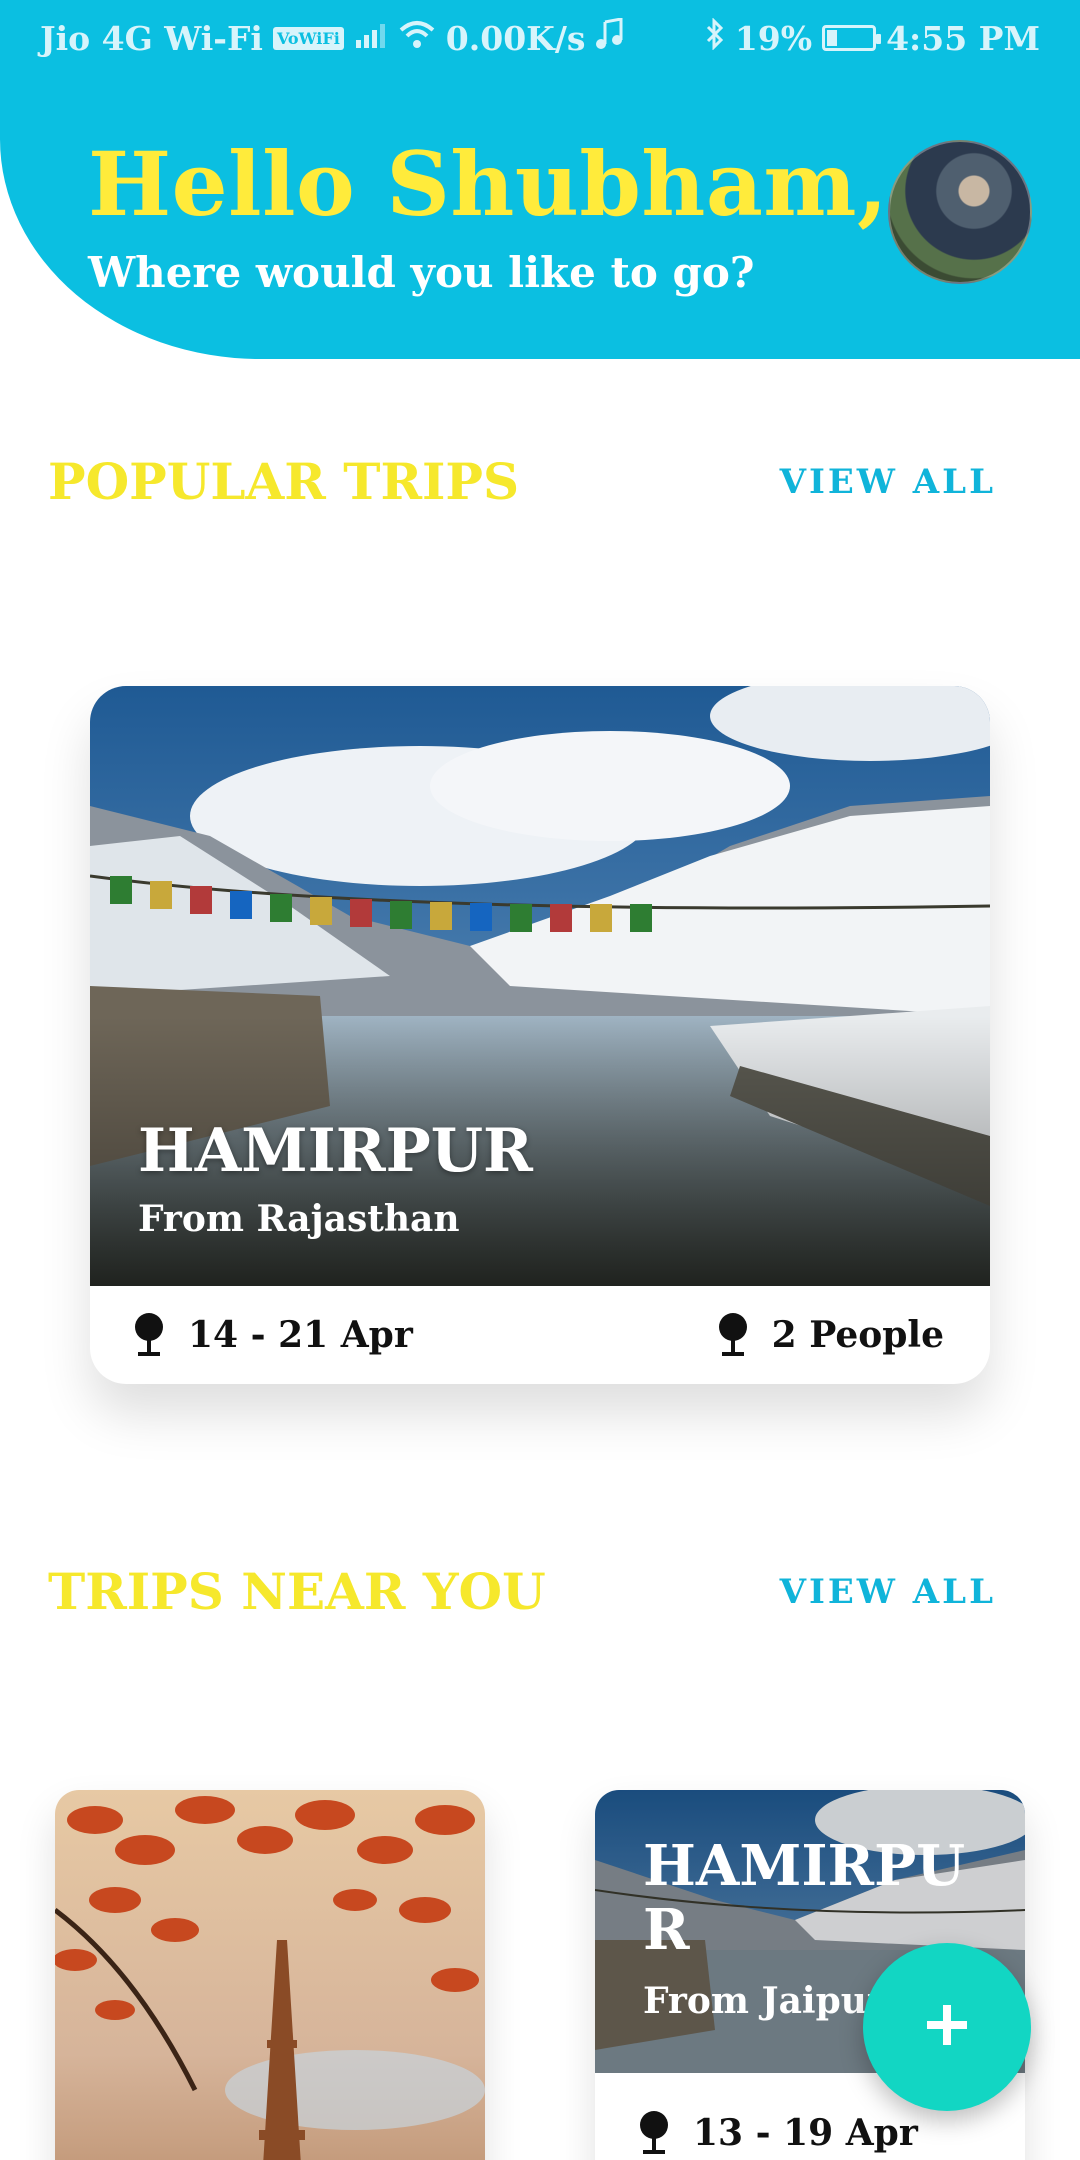 Image resolution: width=1080 pixels, height=2160 pixels. What do you see at coordinates (857, 1335) in the screenshot?
I see `trip-people: 2 People` at bounding box center [857, 1335].